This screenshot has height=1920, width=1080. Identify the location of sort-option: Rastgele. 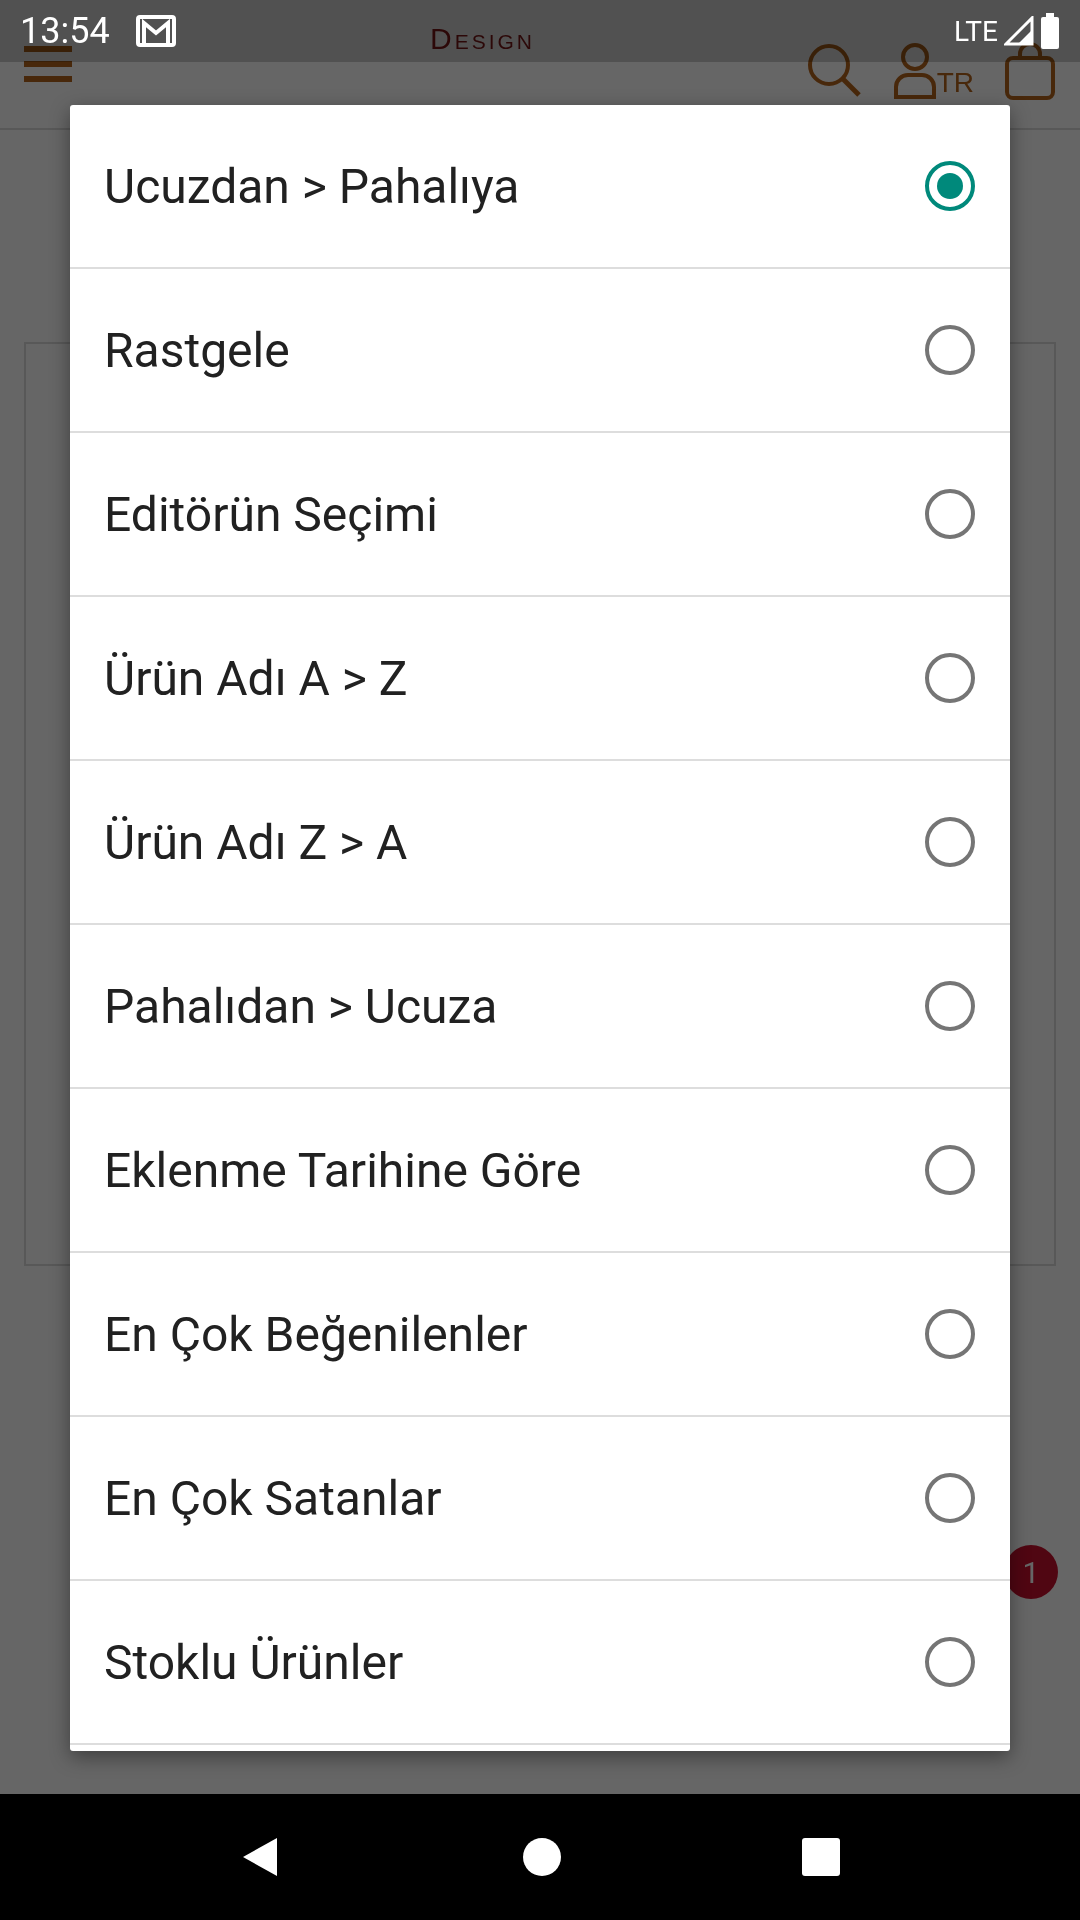
(540, 351).